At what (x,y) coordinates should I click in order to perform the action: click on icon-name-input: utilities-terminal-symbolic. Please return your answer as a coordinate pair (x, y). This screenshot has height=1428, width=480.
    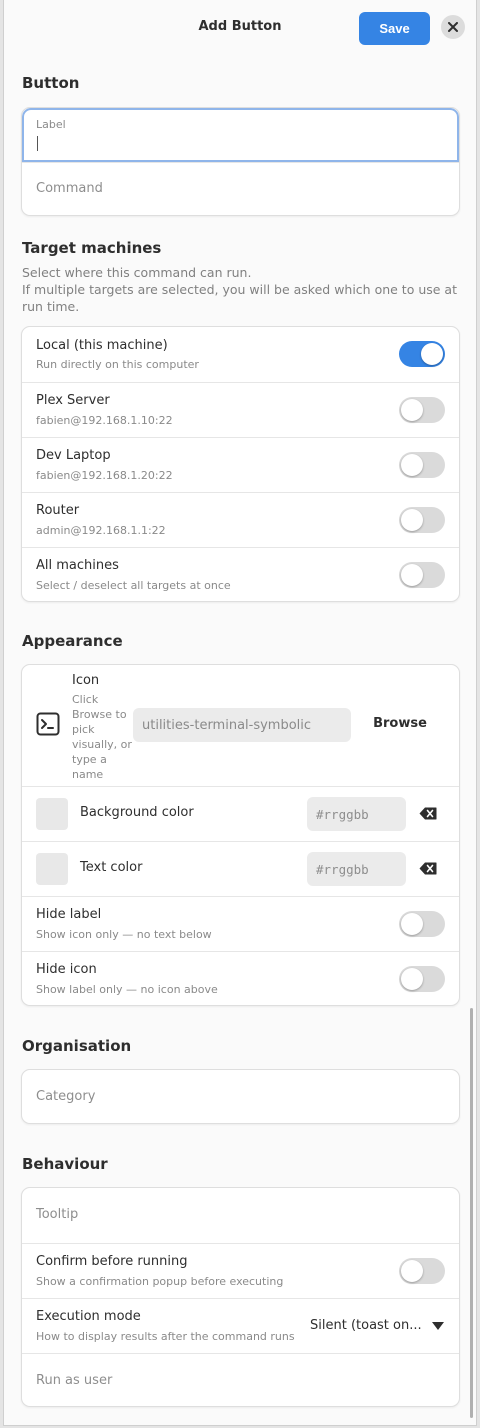
    Looking at the image, I should click on (242, 725).